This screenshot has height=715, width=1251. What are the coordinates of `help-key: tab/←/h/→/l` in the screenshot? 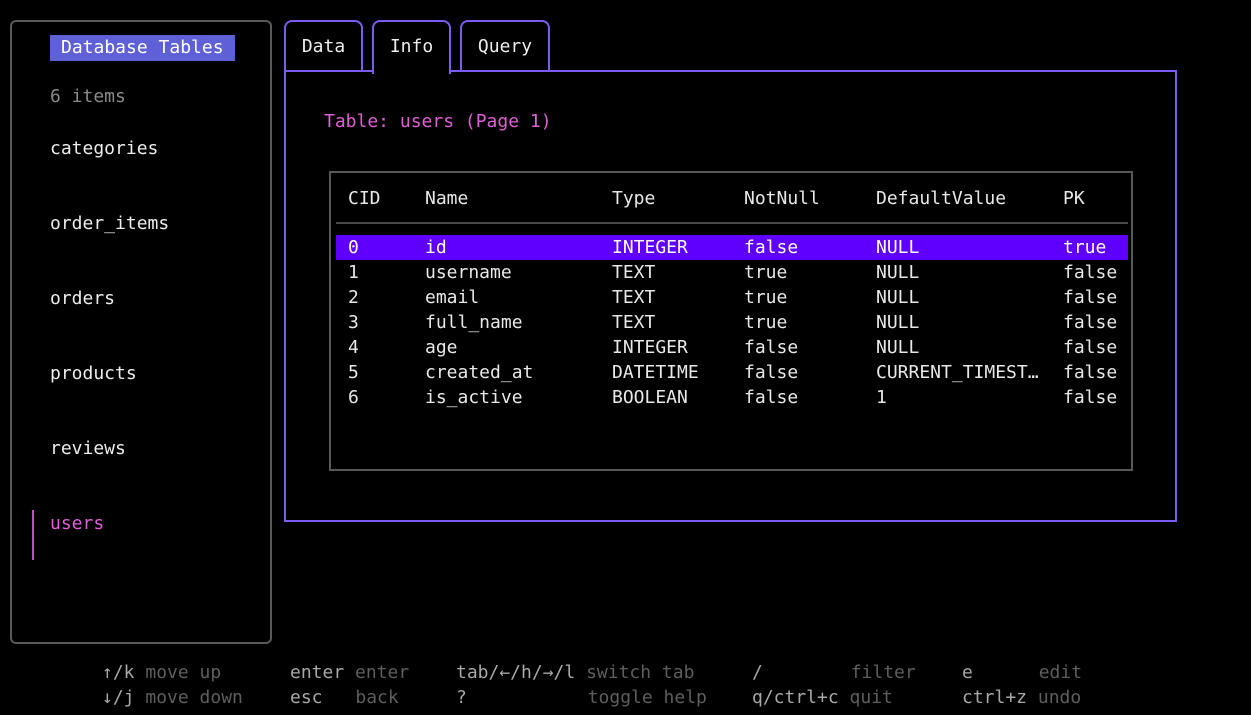 It's located at (516, 672).